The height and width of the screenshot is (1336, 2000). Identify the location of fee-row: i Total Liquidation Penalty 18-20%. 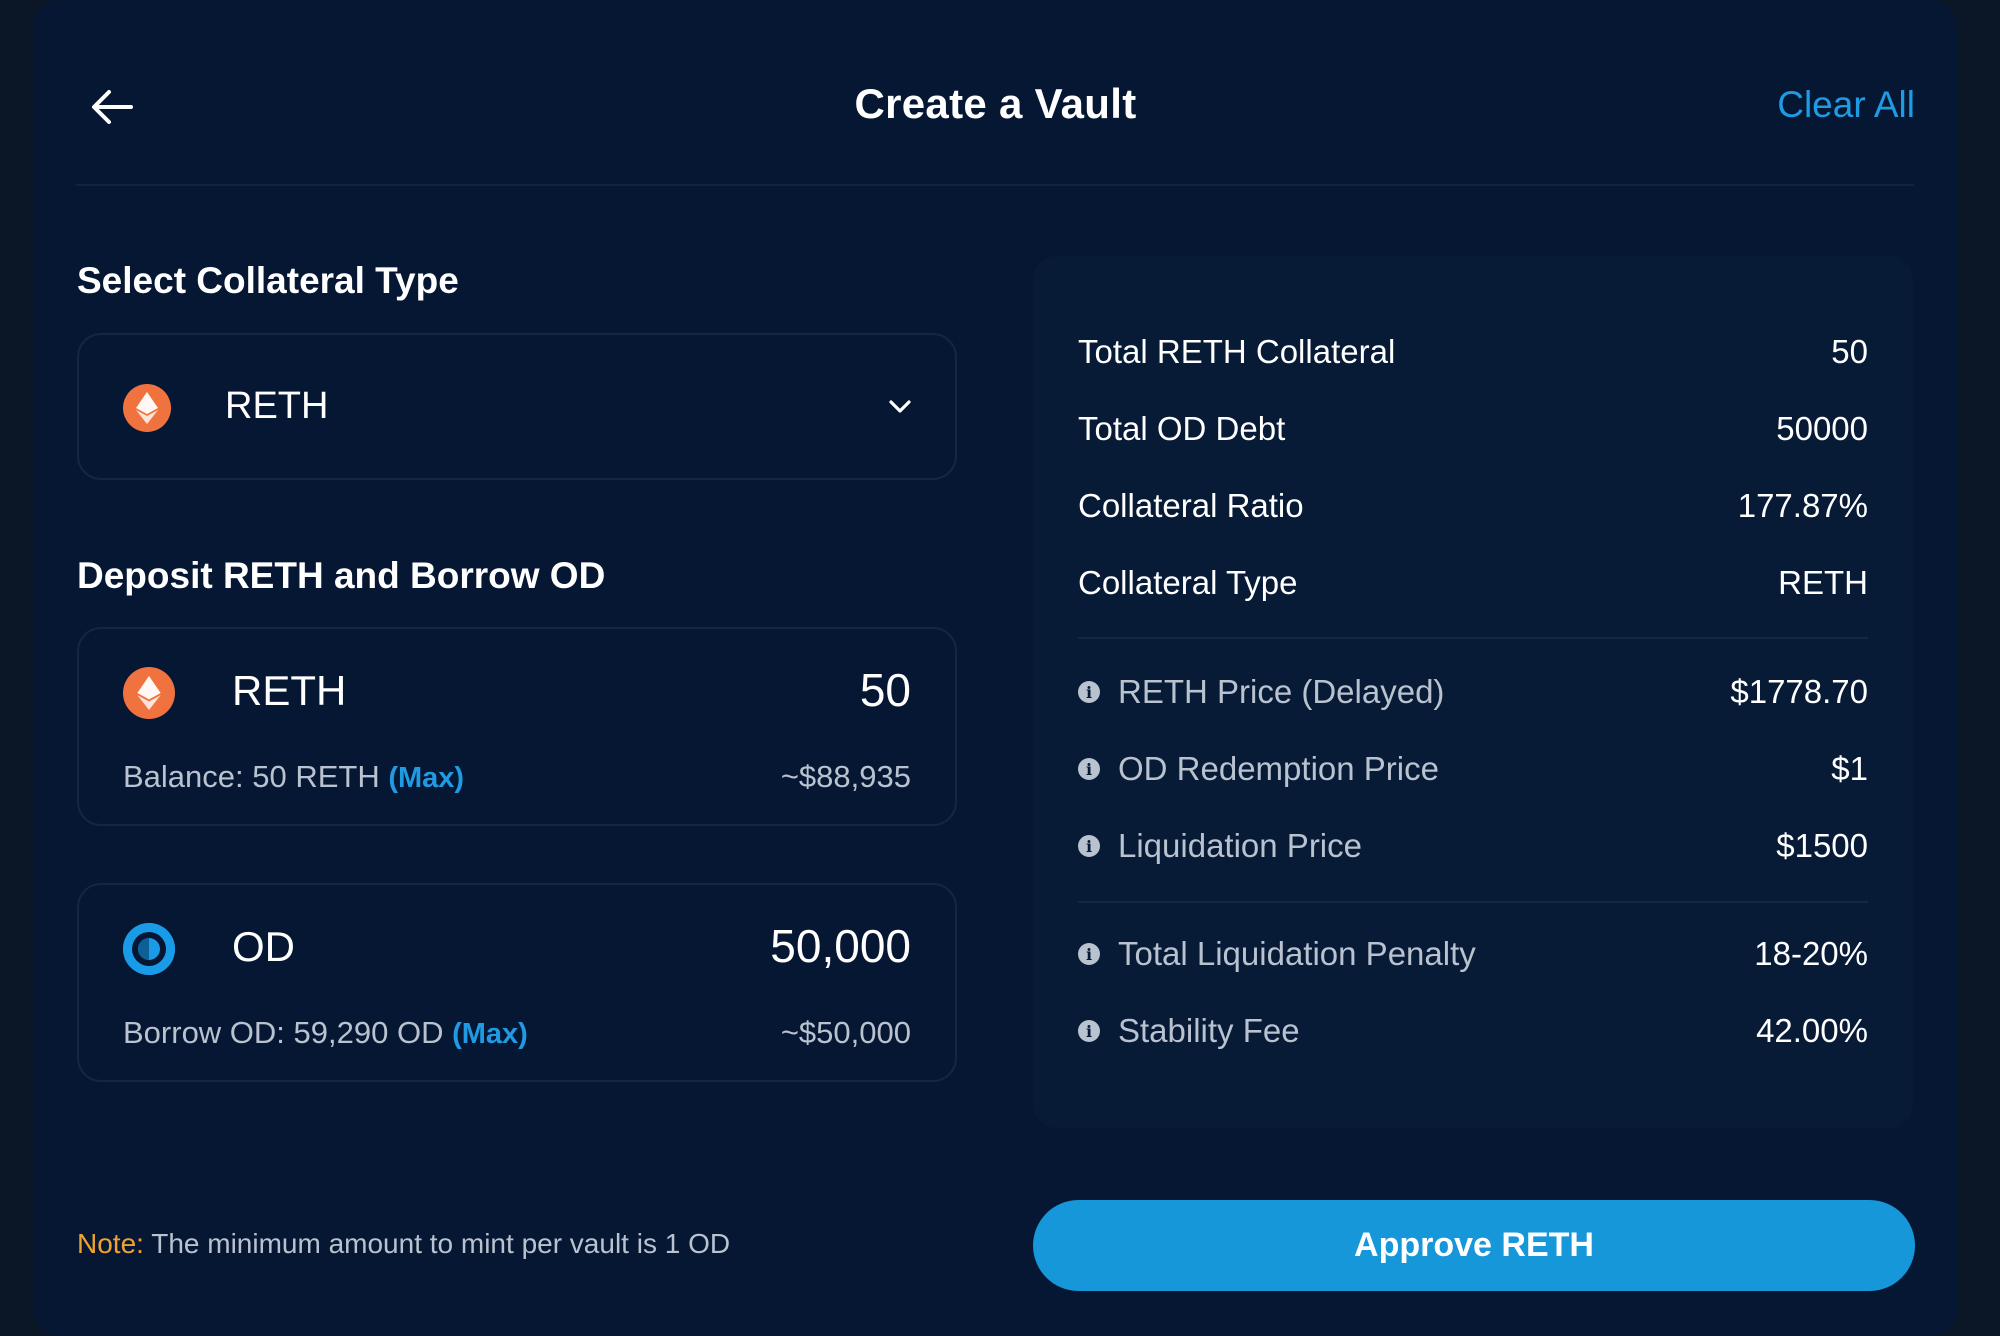
(1473, 954).